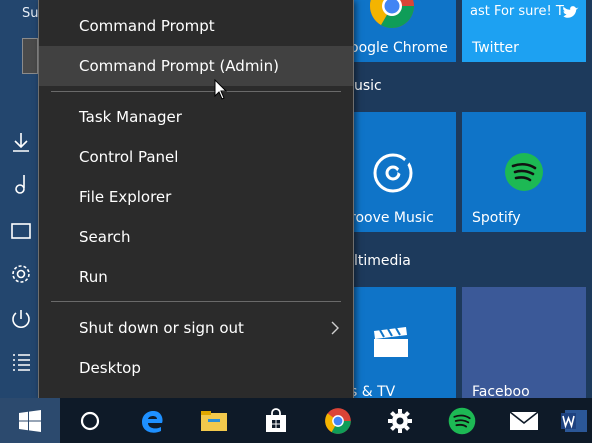  What do you see at coordinates (501, 391) in the screenshot?
I see `tile-label: Faceboo` at bounding box center [501, 391].